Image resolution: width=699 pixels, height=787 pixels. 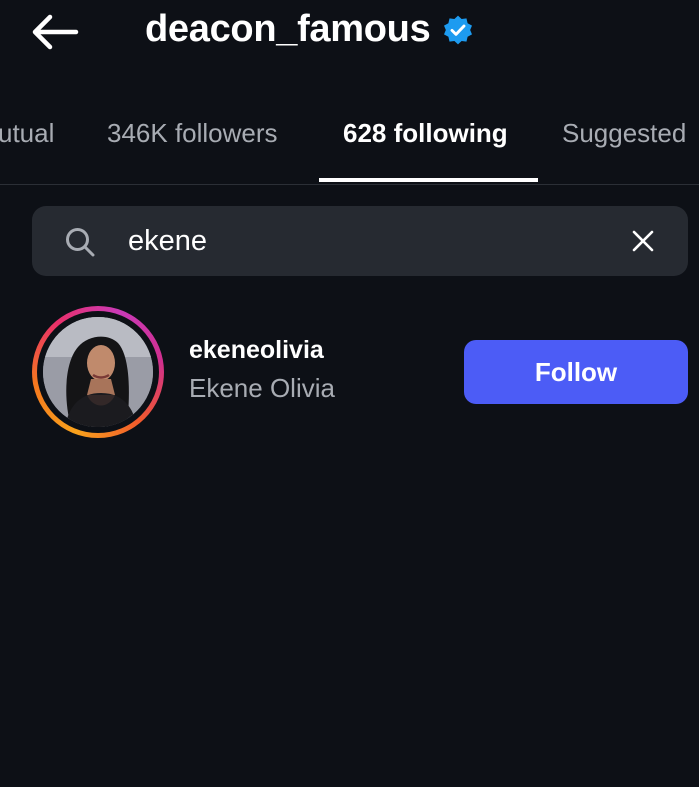 What do you see at coordinates (428, 180) in the screenshot?
I see `active-tab-indicator` at bounding box center [428, 180].